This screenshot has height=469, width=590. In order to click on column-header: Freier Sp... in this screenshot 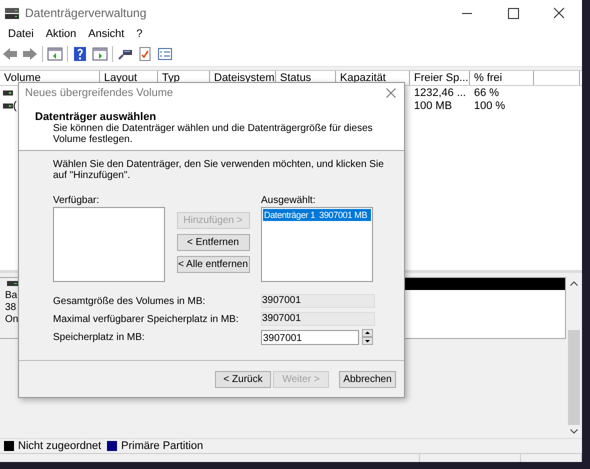, I will do `click(440, 78)`.